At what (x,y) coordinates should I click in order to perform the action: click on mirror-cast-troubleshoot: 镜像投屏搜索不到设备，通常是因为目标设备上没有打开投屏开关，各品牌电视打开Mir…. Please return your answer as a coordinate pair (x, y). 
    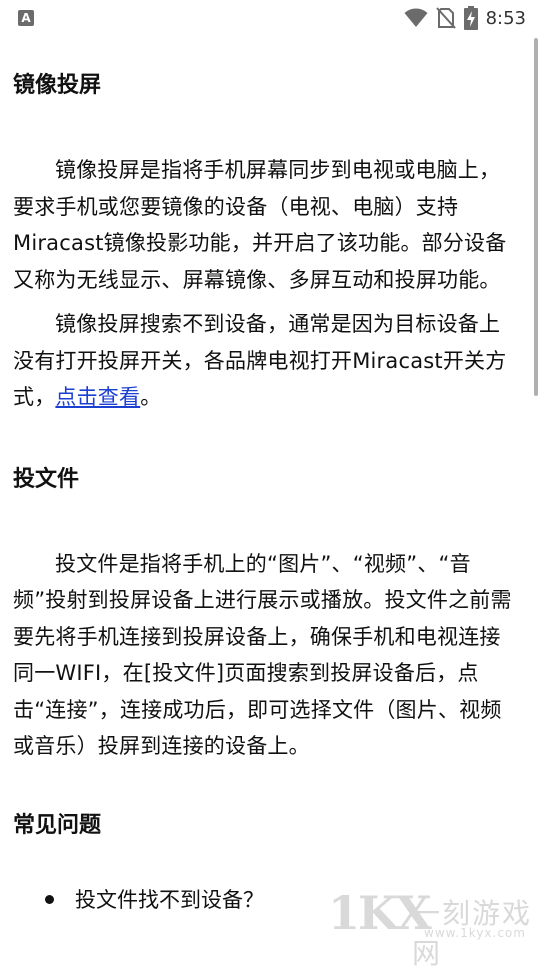
    Looking at the image, I should click on (260, 360).